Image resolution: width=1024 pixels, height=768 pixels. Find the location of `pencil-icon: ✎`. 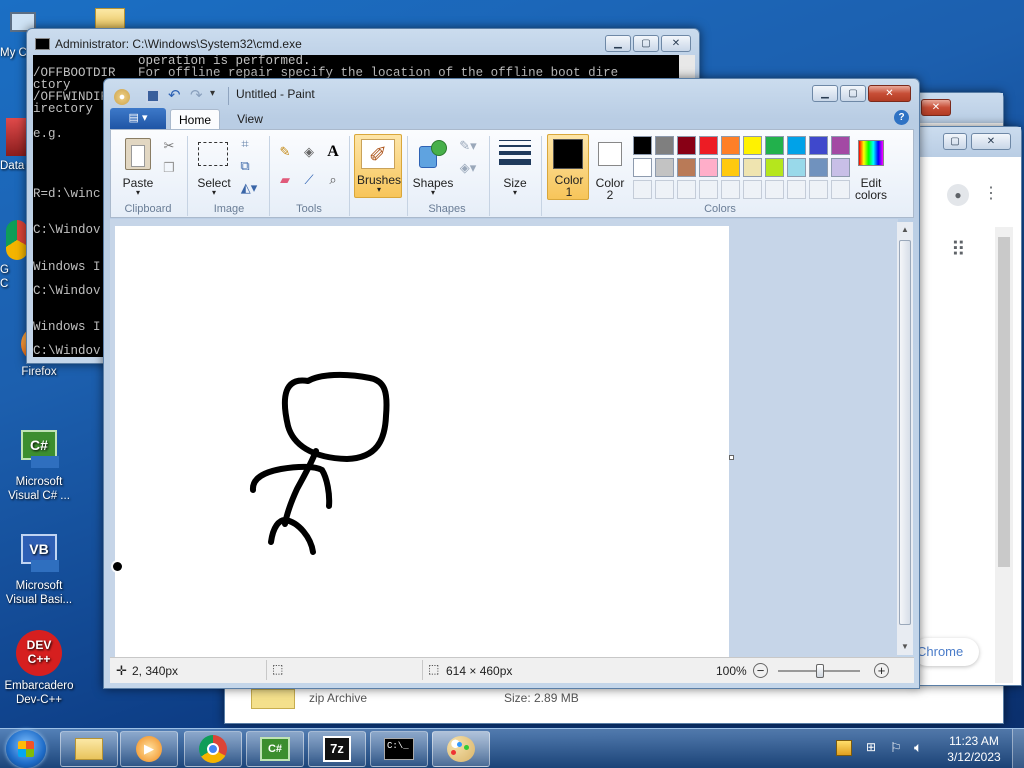

pencil-icon: ✎ is located at coordinates (285, 152).